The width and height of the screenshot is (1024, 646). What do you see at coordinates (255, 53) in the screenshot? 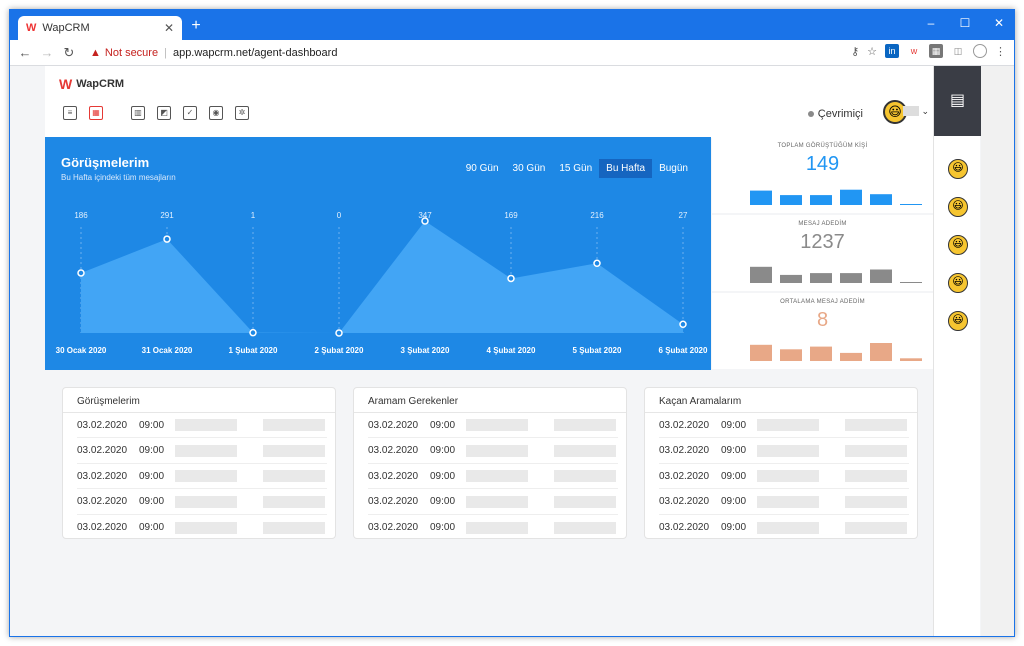
I see `url-field: app.wapcrm.net/agent-dashboard` at bounding box center [255, 53].